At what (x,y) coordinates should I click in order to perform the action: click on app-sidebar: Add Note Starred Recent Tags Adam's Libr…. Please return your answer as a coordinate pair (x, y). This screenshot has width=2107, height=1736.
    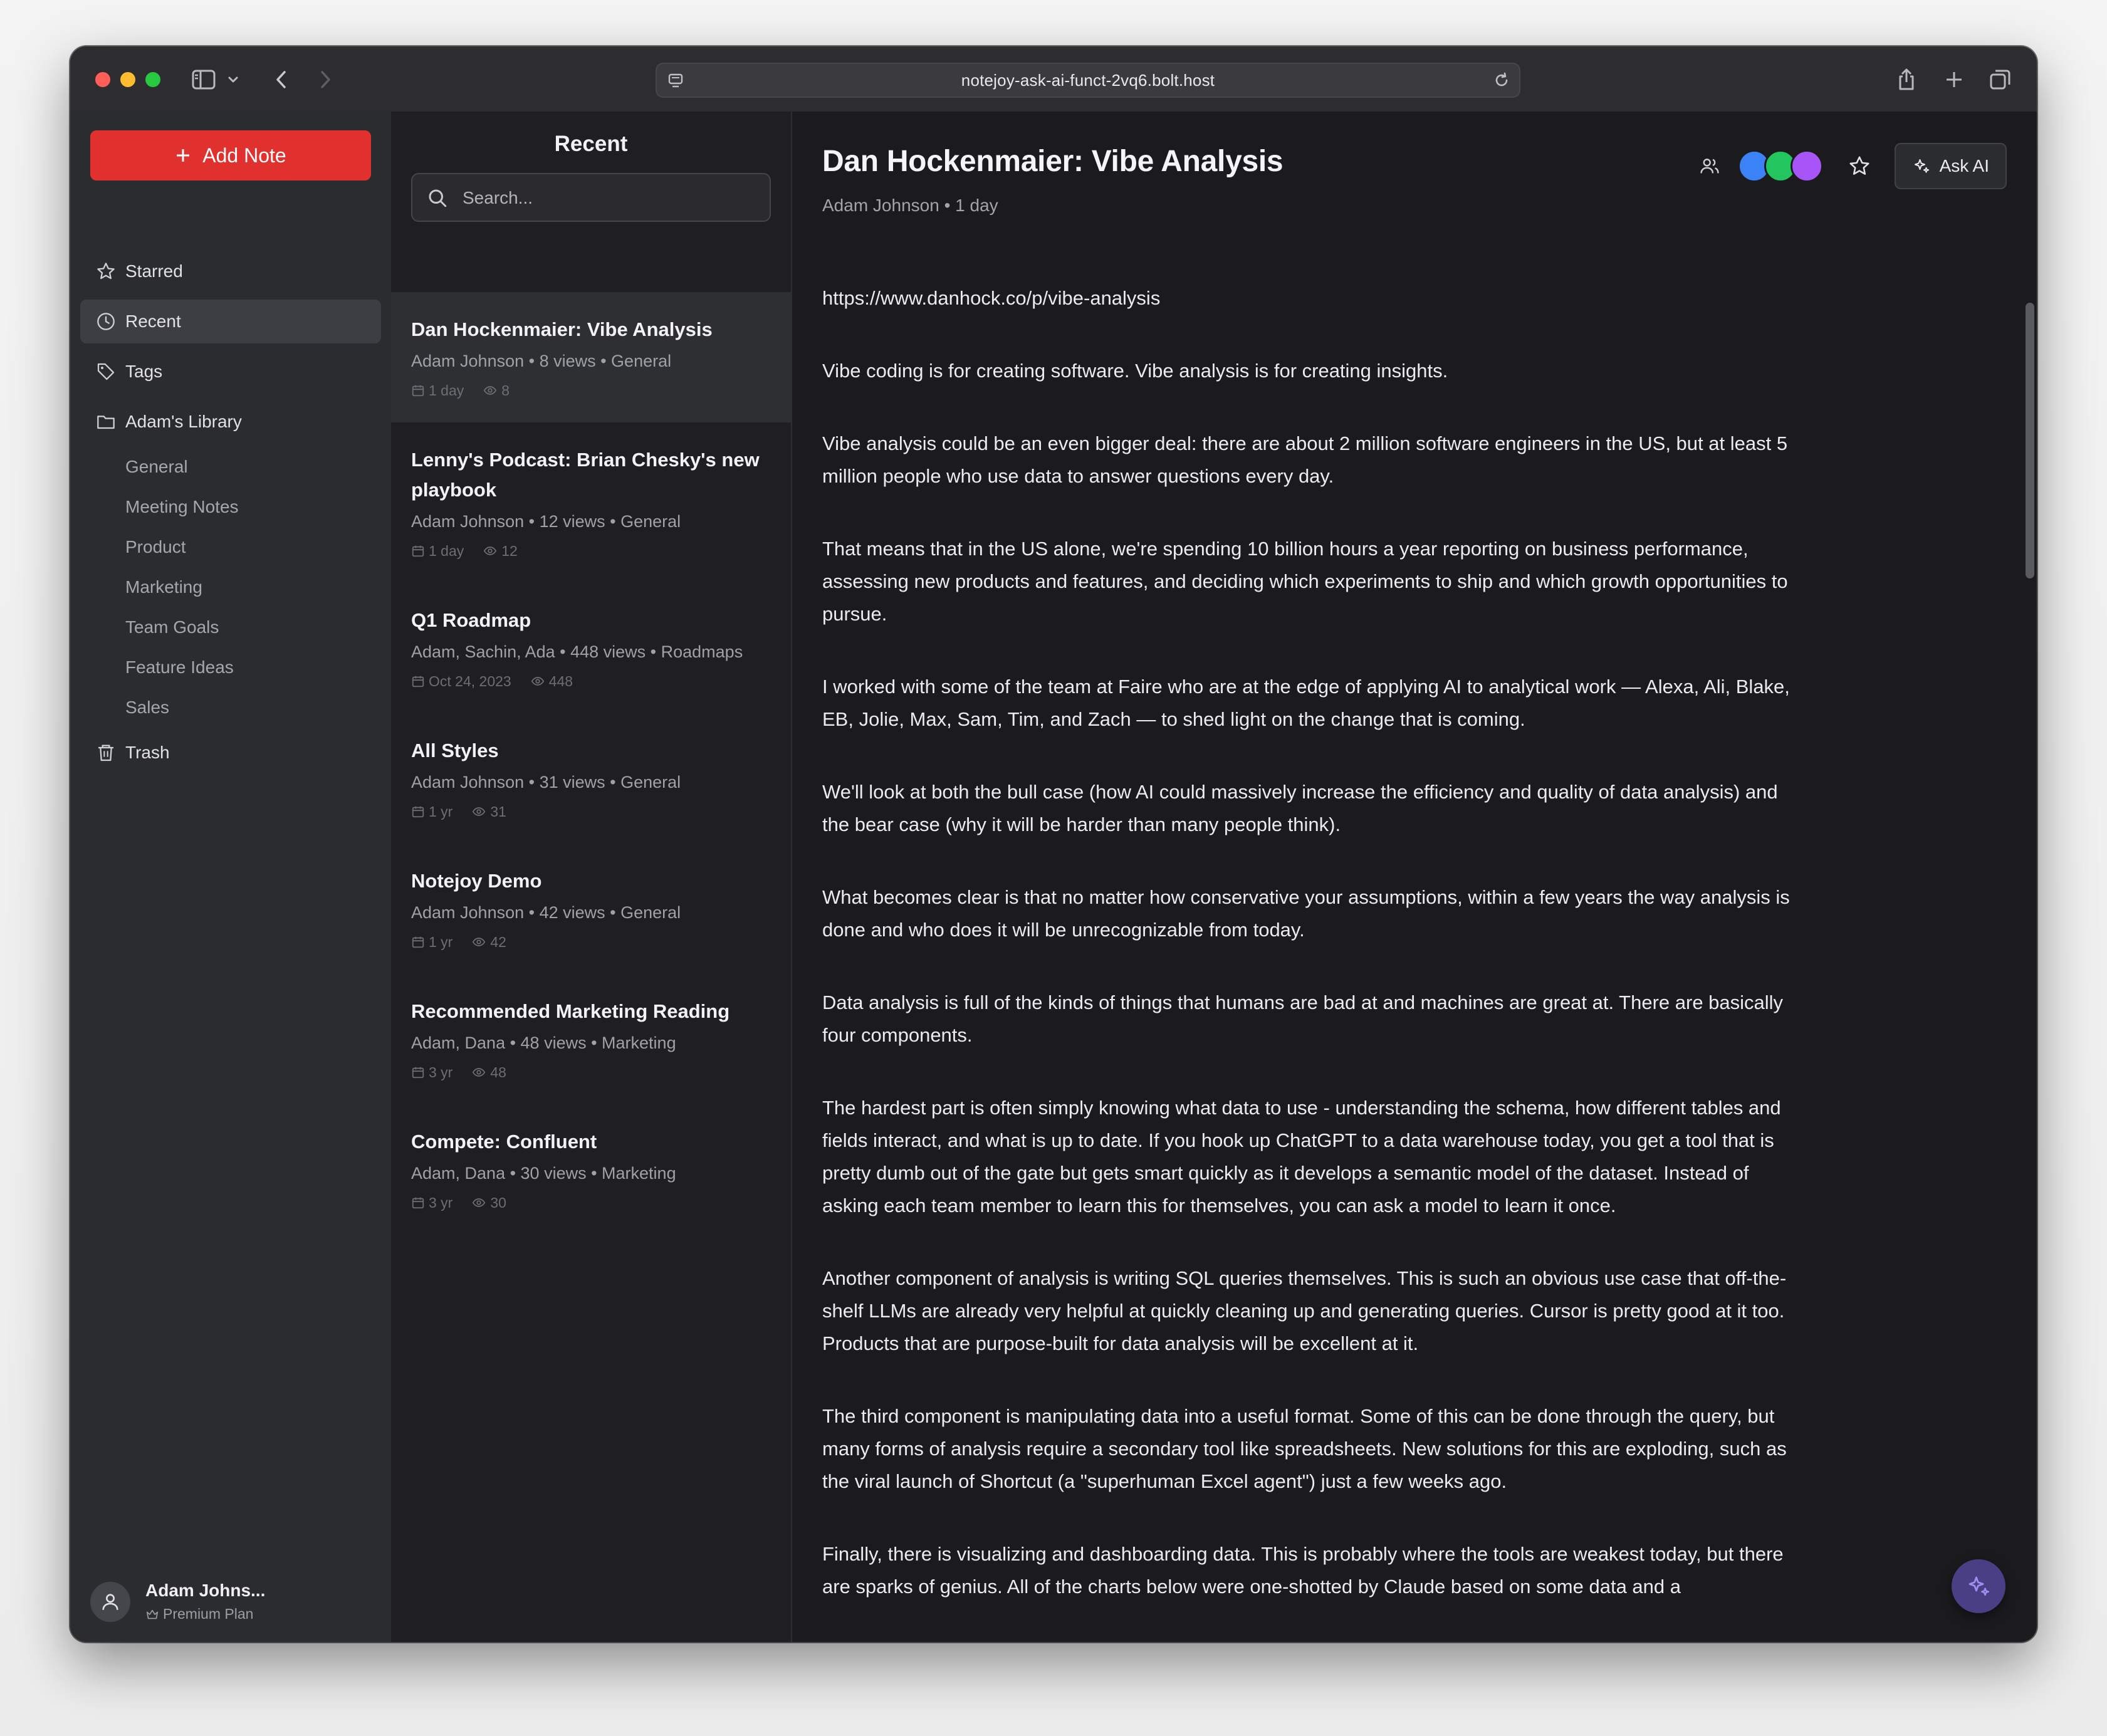
    Looking at the image, I should click on (230, 877).